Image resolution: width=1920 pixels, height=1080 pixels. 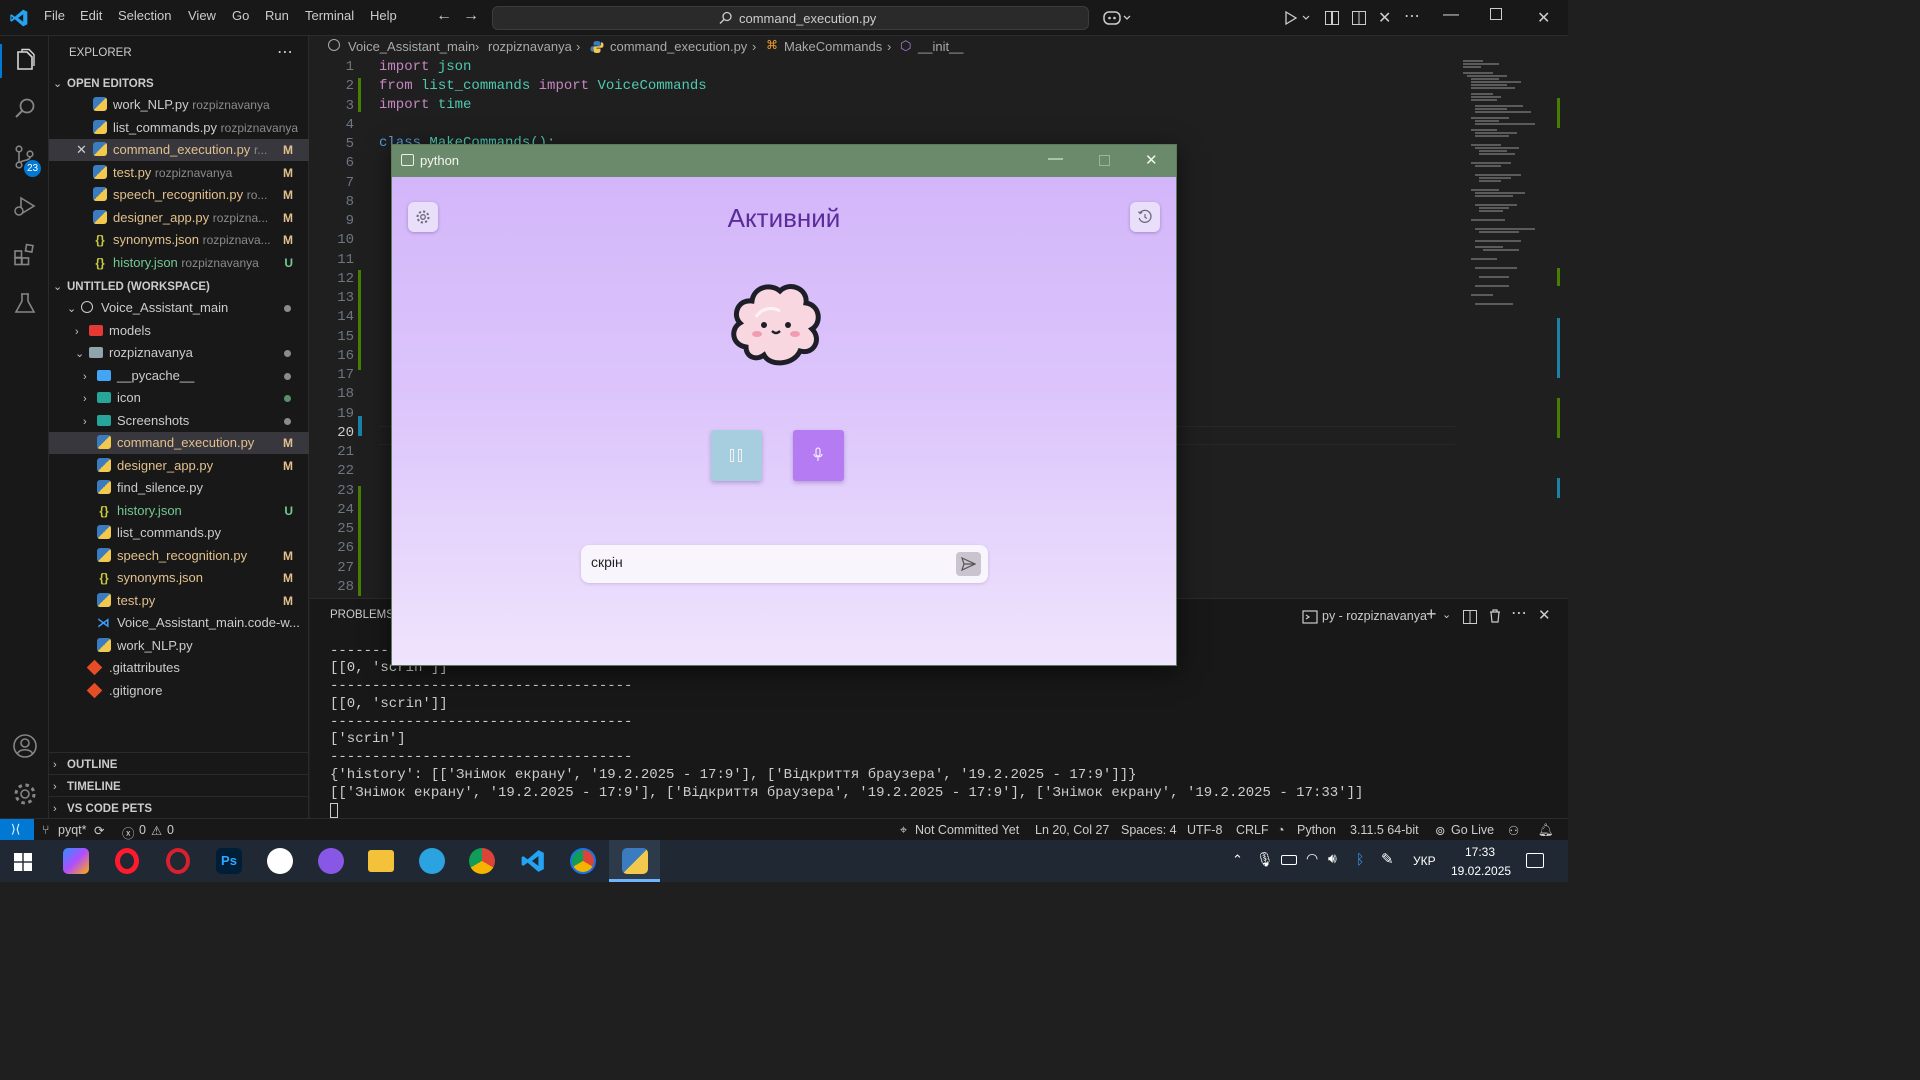 What do you see at coordinates (634, 861) in the screenshot?
I see `taskbar-active-app` at bounding box center [634, 861].